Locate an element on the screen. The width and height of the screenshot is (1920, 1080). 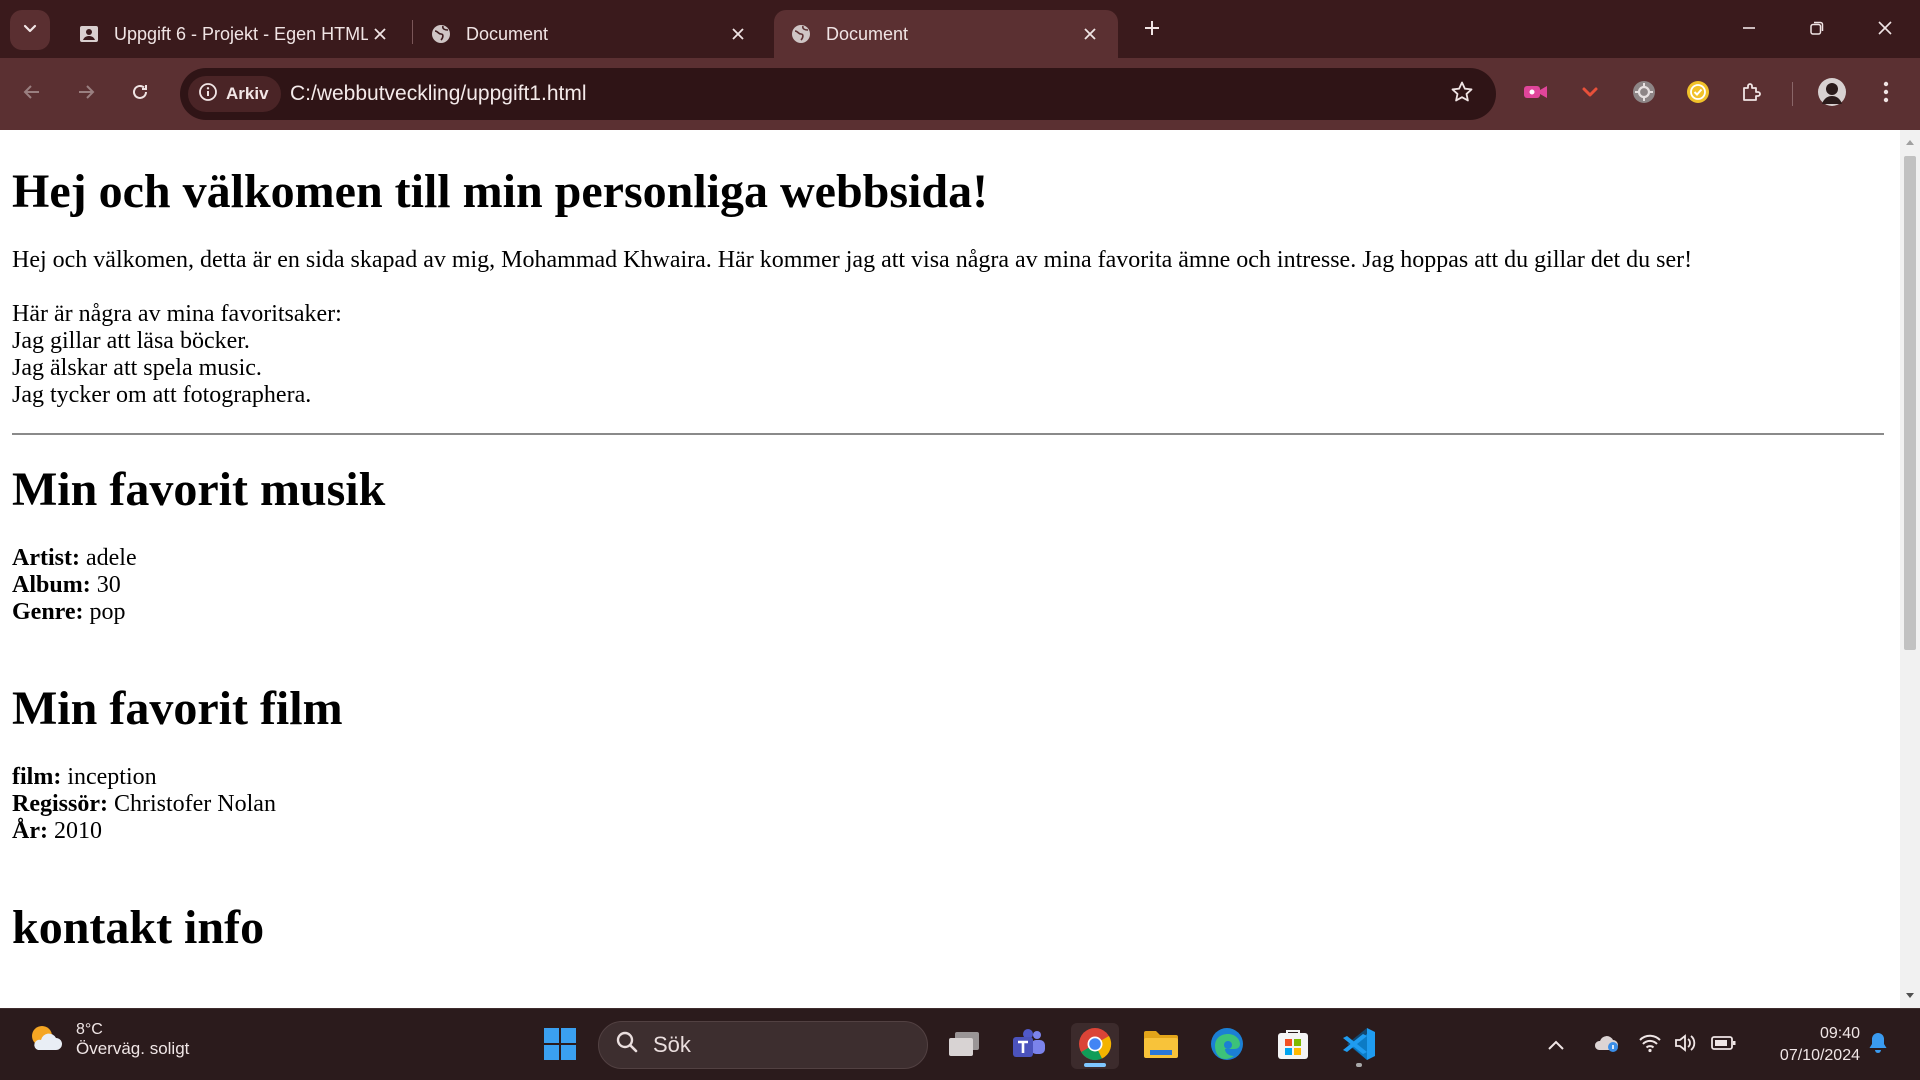
active-app-indicator is located at coordinates (1095, 1065).